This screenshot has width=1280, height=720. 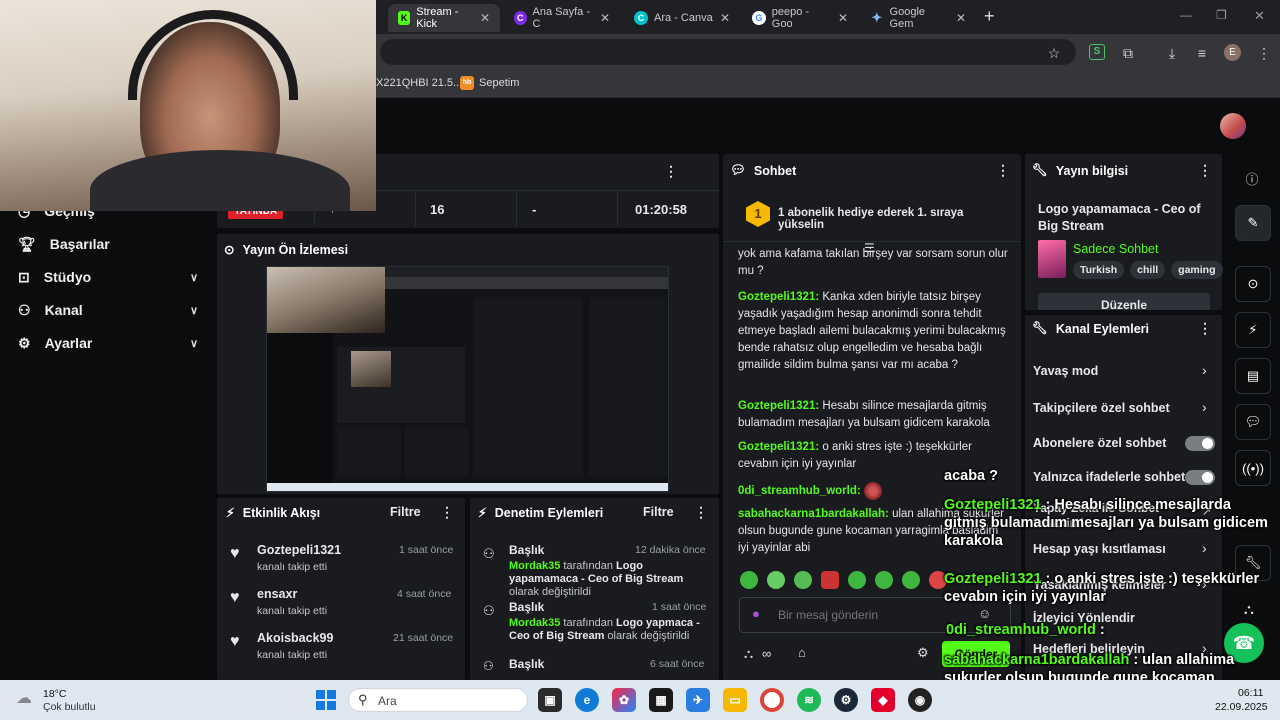 What do you see at coordinates (1116, 249) in the screenshot?
I see `category-name: Sadece Sohbet` at bounding box center [1116, 249].